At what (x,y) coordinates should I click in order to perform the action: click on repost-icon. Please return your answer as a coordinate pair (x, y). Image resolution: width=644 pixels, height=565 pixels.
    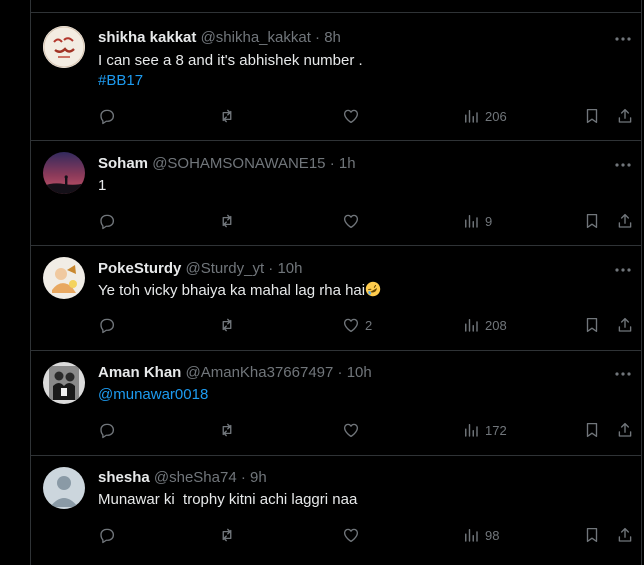
    Looking at the image, I should click on (227, 221).